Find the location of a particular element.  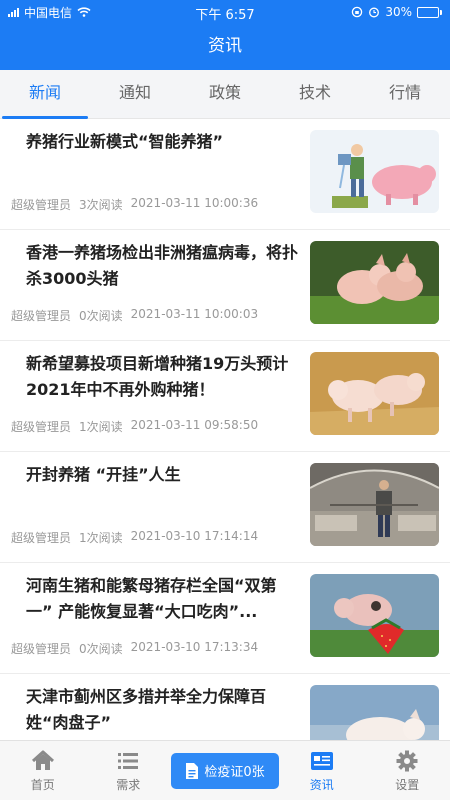

news-meta: 超级管理员 0次阅读 2021-03-11 10:00:03 is located at coordinates (134, 315).